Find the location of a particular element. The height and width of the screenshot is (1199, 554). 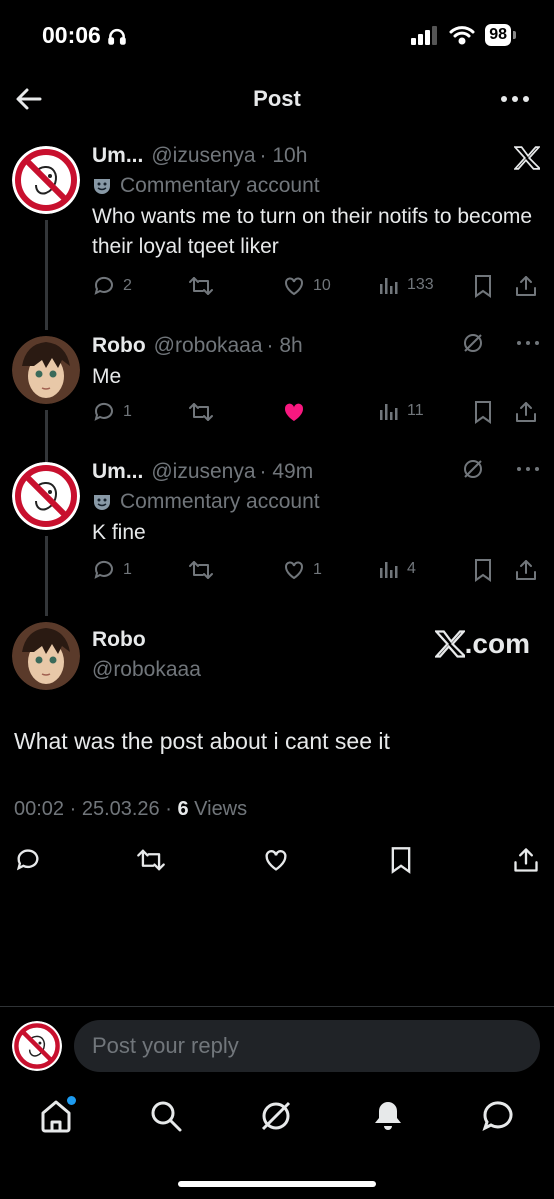

battery-level: 98 is located at coordinates (498, 35).